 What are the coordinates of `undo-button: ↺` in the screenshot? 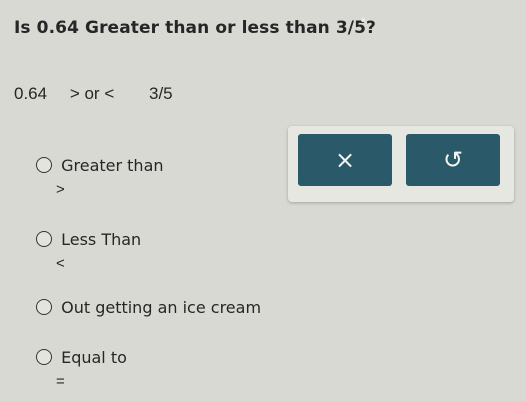 It's located at (453, 160).